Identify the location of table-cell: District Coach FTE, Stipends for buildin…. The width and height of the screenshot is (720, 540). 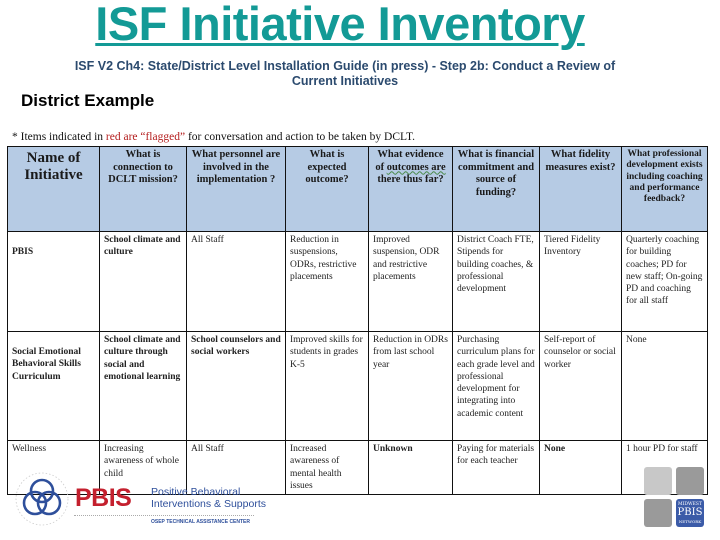
(496, 281).